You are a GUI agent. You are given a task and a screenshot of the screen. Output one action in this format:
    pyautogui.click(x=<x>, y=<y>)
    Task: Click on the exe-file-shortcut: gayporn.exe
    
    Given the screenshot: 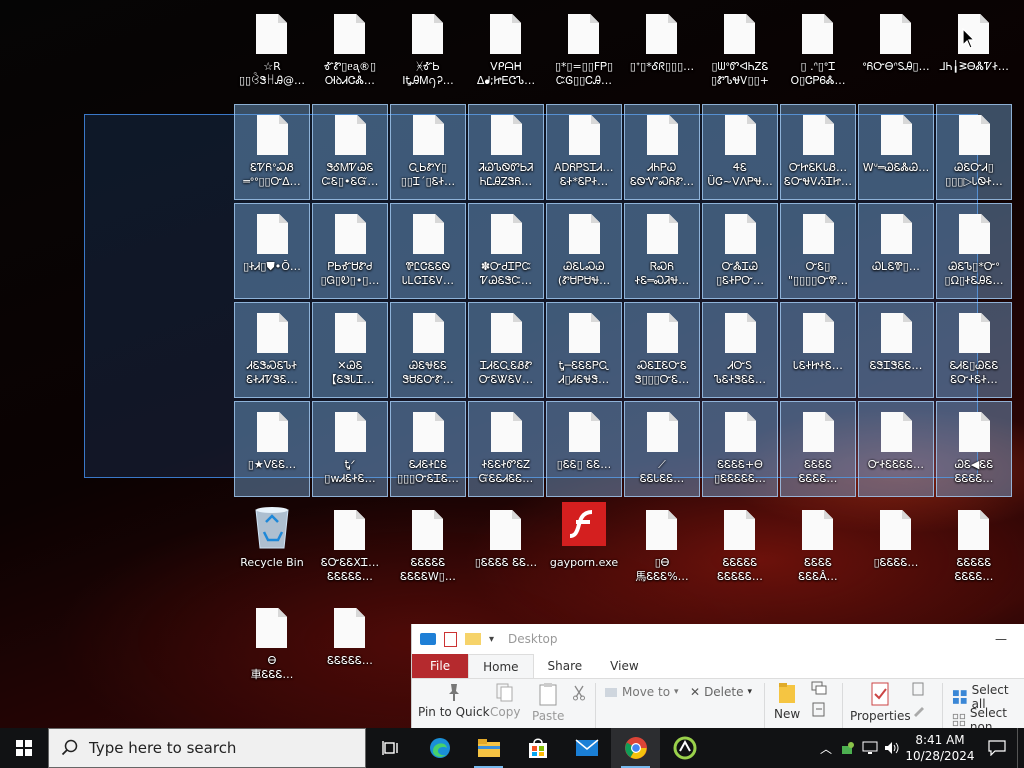 What is the action you would take?
    pyautogui.click(x=584, y=548)
    